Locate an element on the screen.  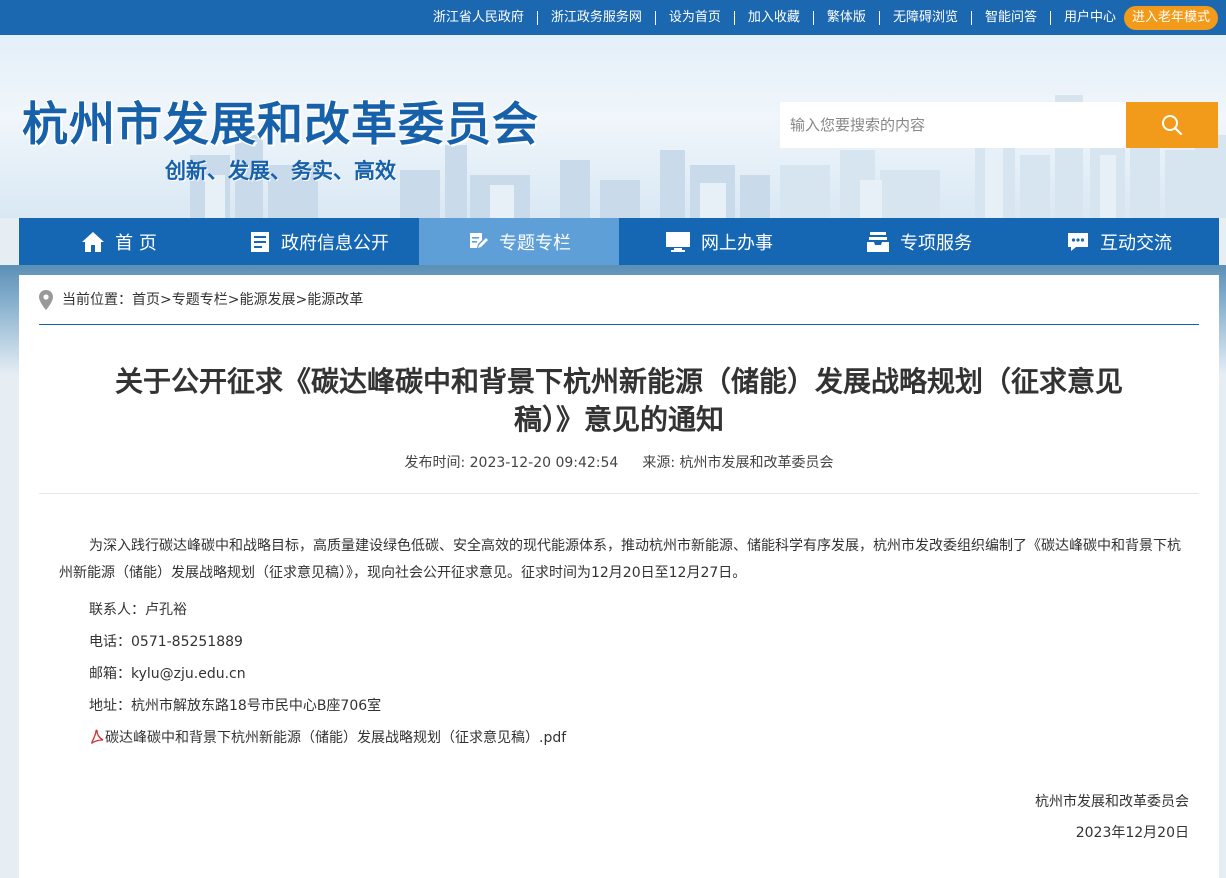
link-accessibility: 无障碍浏览 is located at coordinates (926, 17).